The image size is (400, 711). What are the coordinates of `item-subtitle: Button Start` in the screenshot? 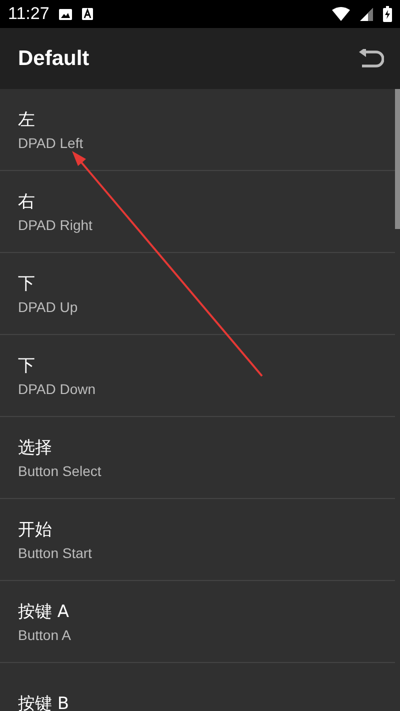 It's located at (55, 553).